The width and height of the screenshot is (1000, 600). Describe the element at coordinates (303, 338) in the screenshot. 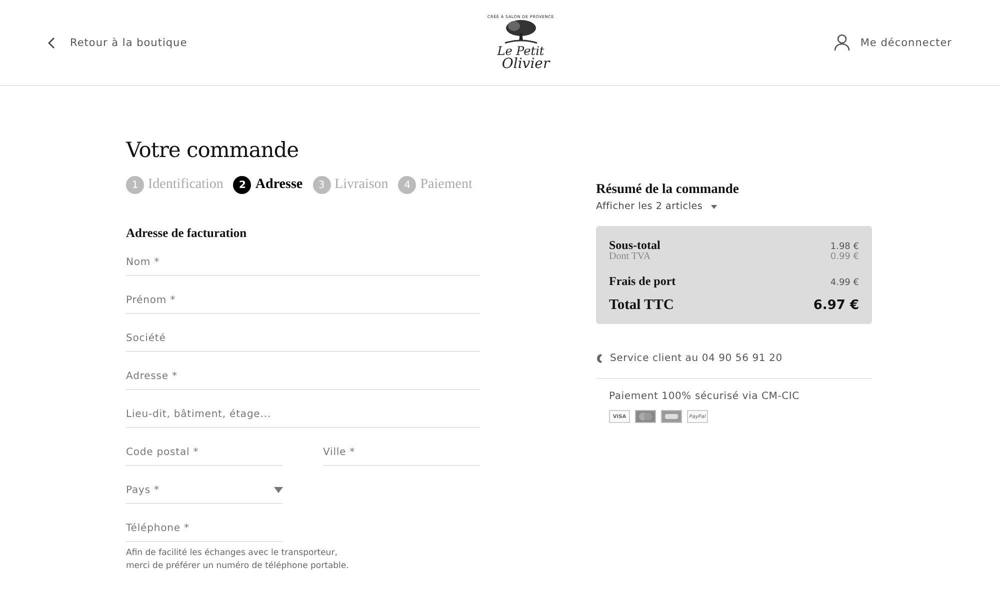

I see `input-field: Société` at that location.